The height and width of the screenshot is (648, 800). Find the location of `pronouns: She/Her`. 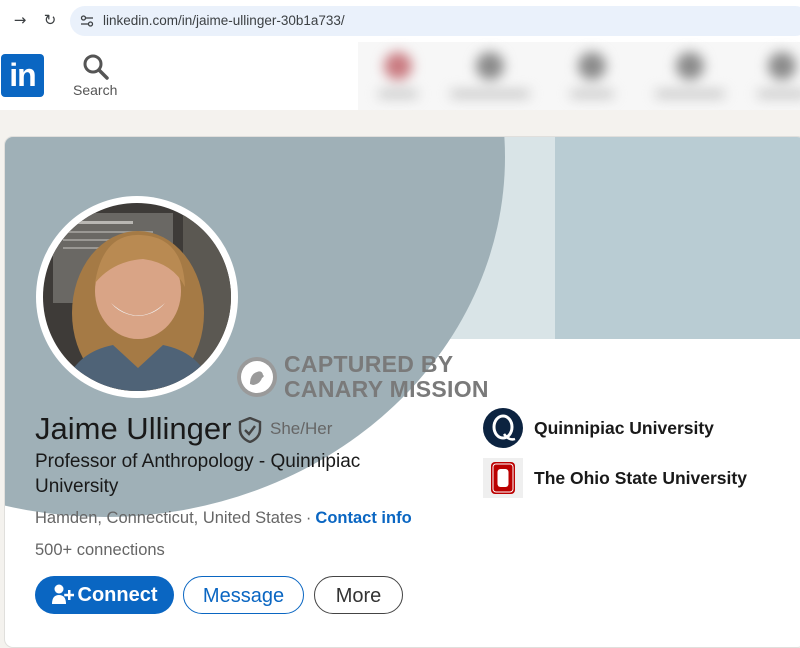

pronouns: She/Her is located at coordinates (301, 428).